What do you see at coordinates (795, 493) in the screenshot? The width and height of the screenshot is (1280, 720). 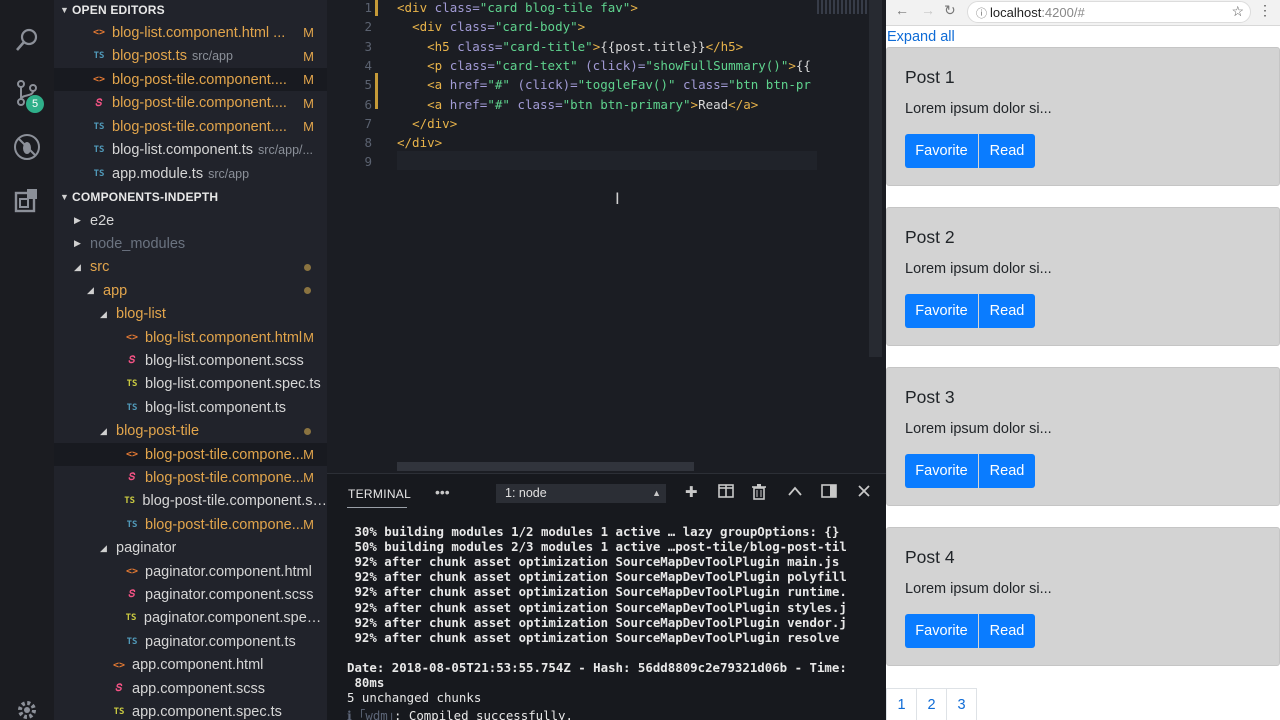 I see `chevron-up-icon` at bounding box center [795, 493].